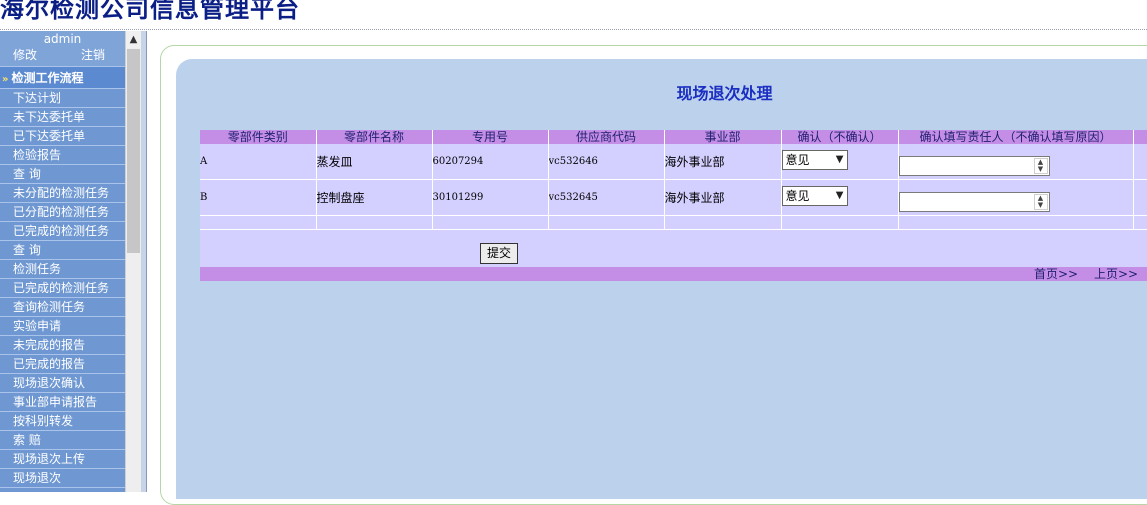 This screenshot has height=505, width=1147. Describe the element at coordinates (62, 269) in the screenshot. I see `sidebar-item: 检测任务` at that location.